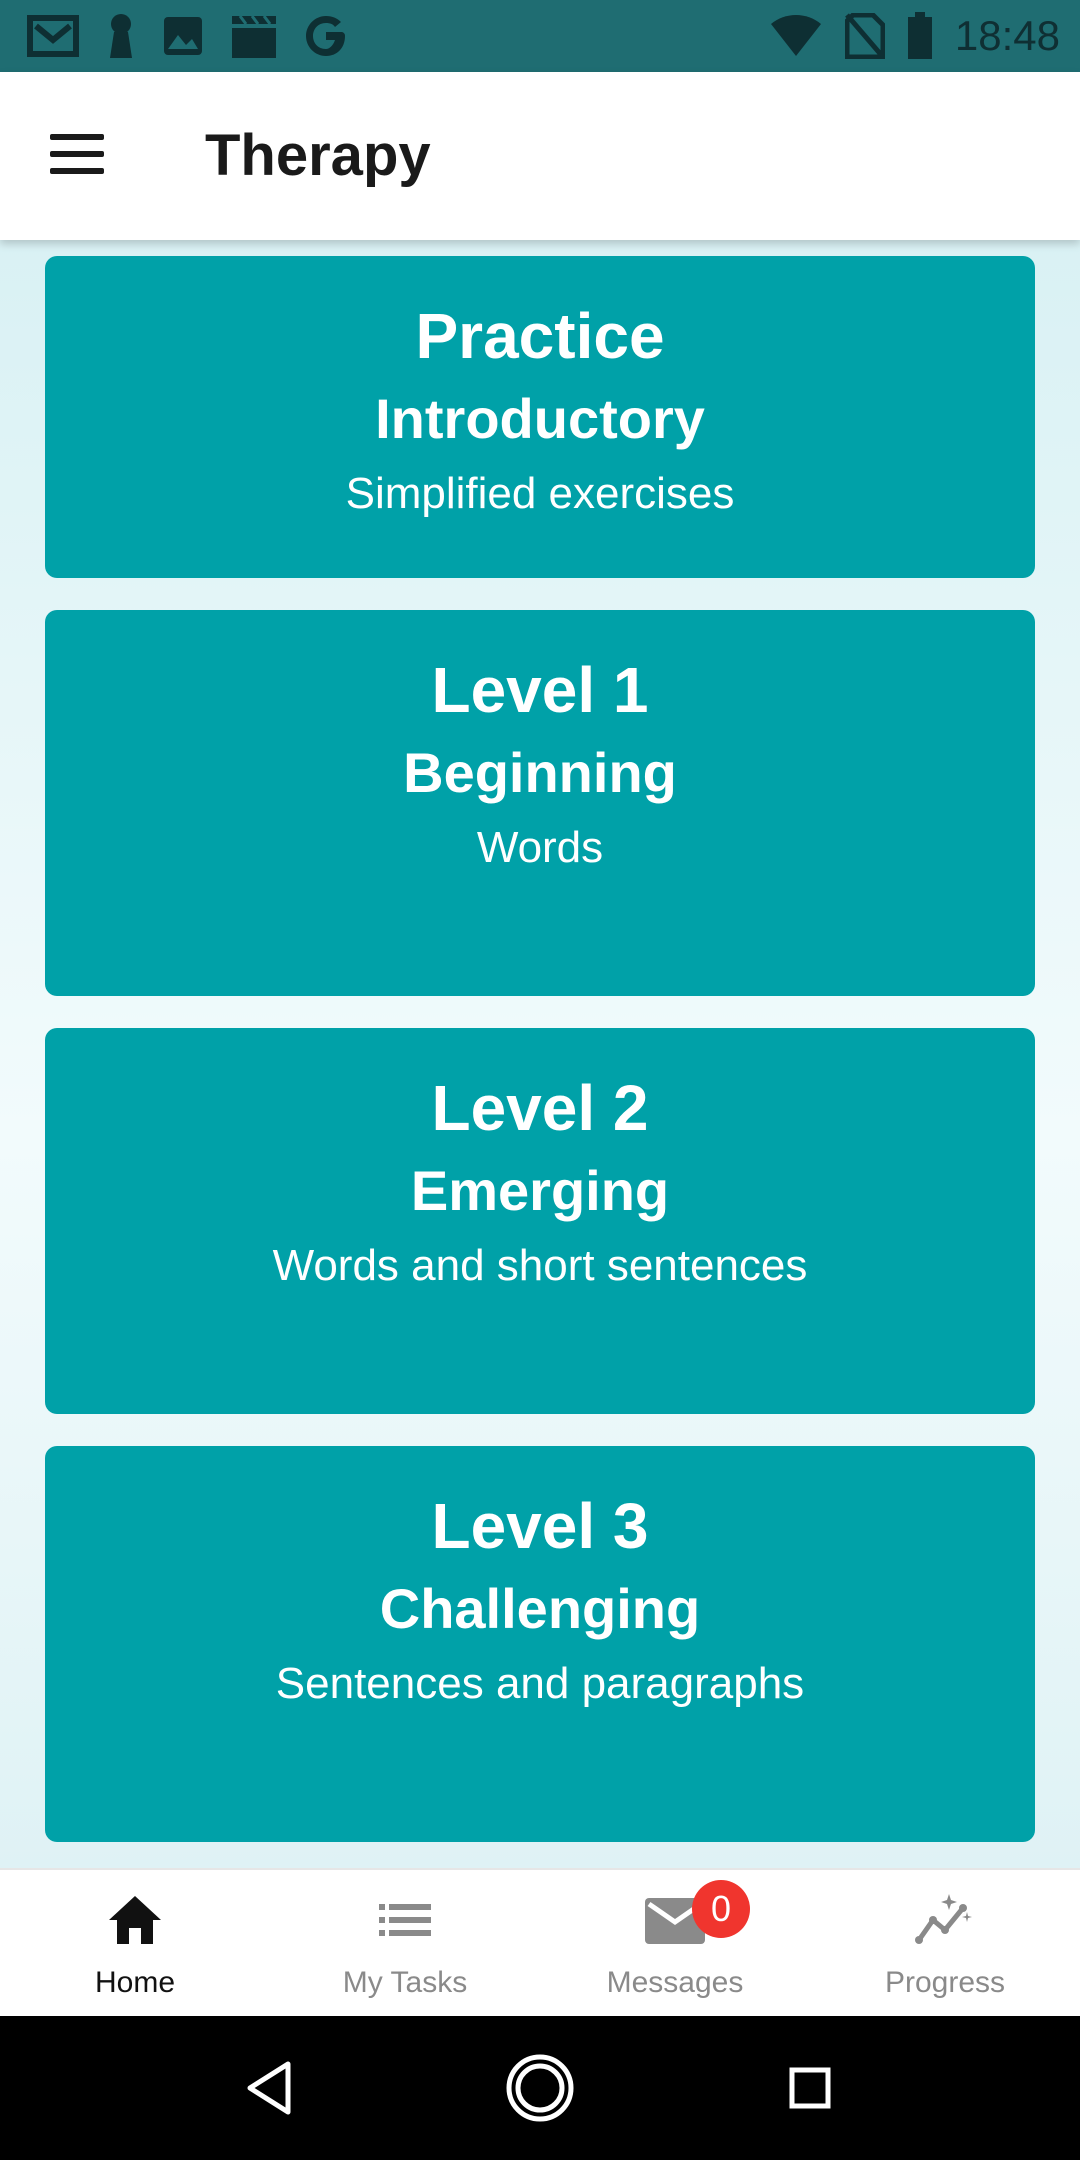 The image size is (1080, 2160). Describe the element at coordinates (919, 35) in the screenshot. I see `battery-icon` at that location.